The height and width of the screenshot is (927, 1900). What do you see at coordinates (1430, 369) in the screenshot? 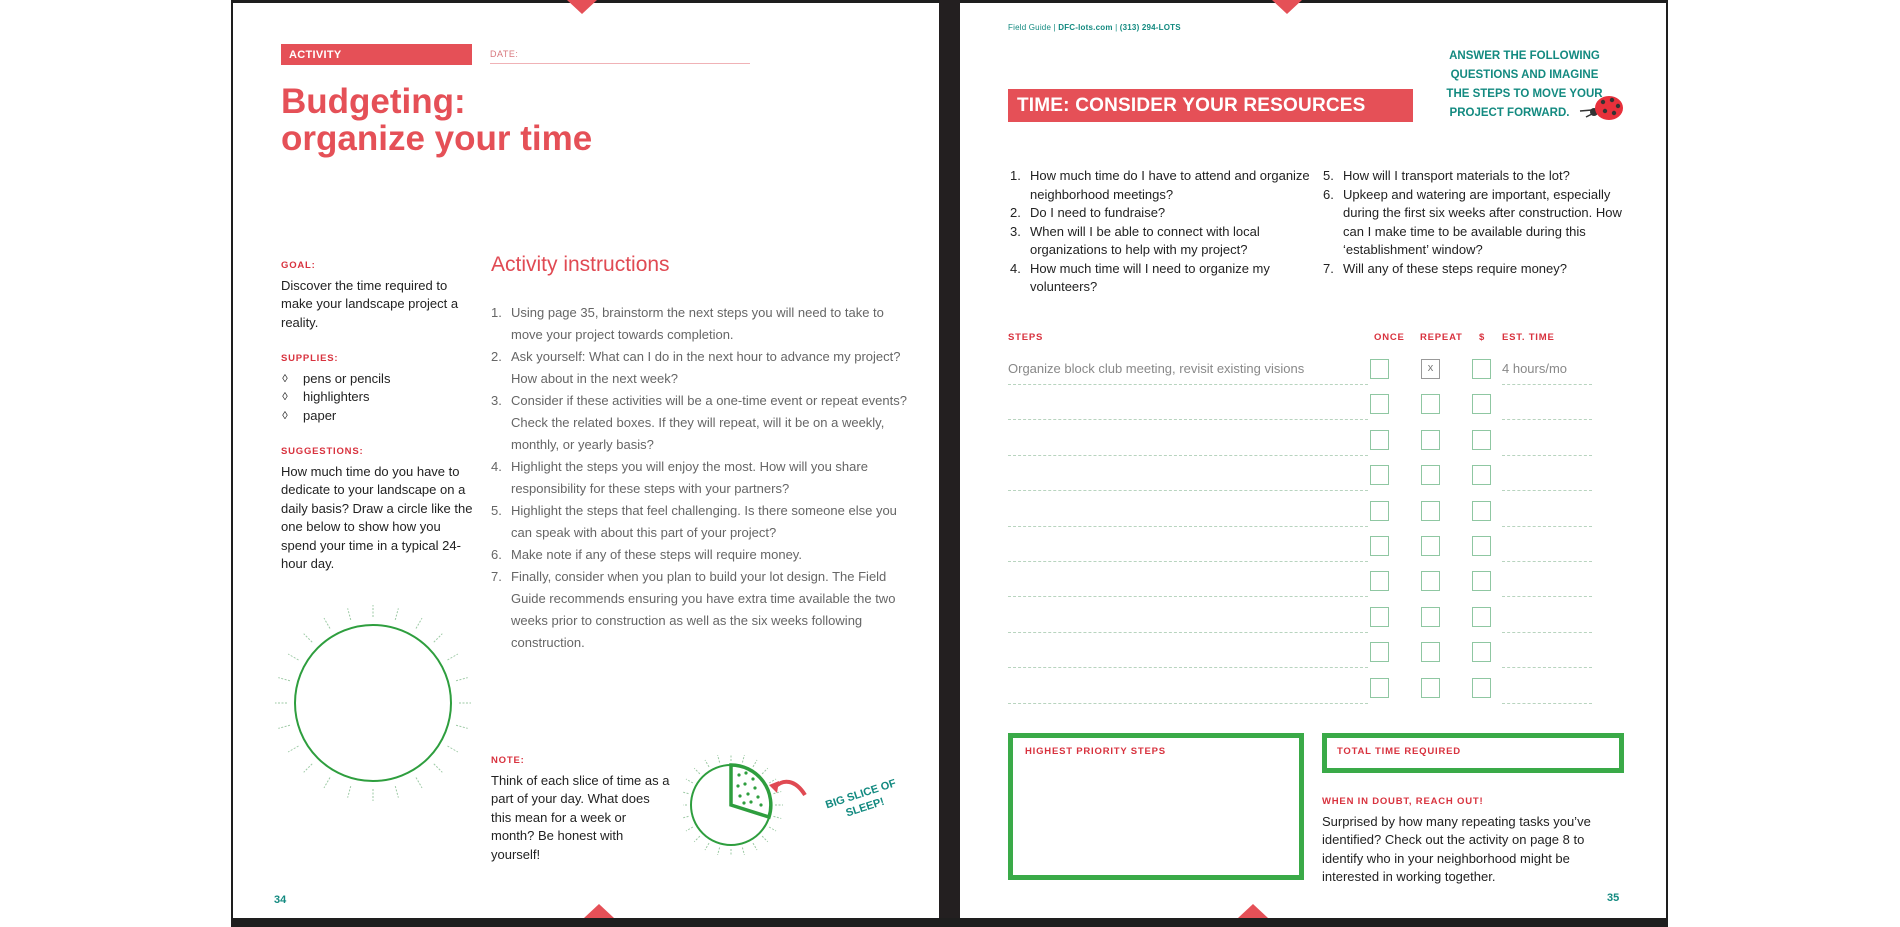
I see `repeat-checkbox: x` at bounding box center [1430, 369].